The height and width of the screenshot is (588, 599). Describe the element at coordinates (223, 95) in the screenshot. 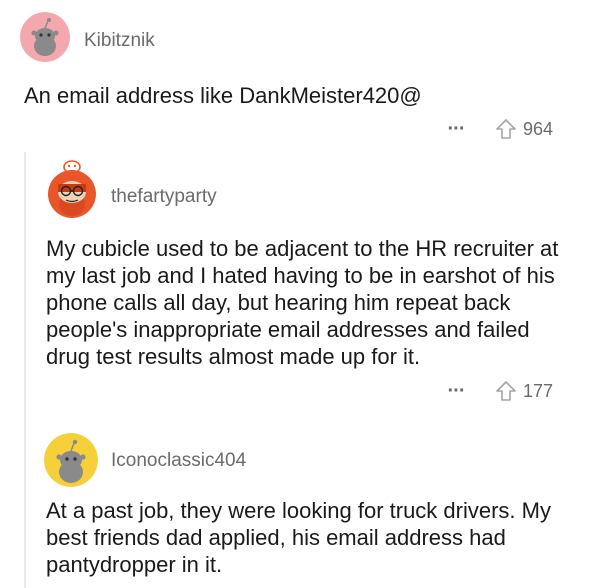

I see `comment-body: An email address like DankMeister420@` at that location.